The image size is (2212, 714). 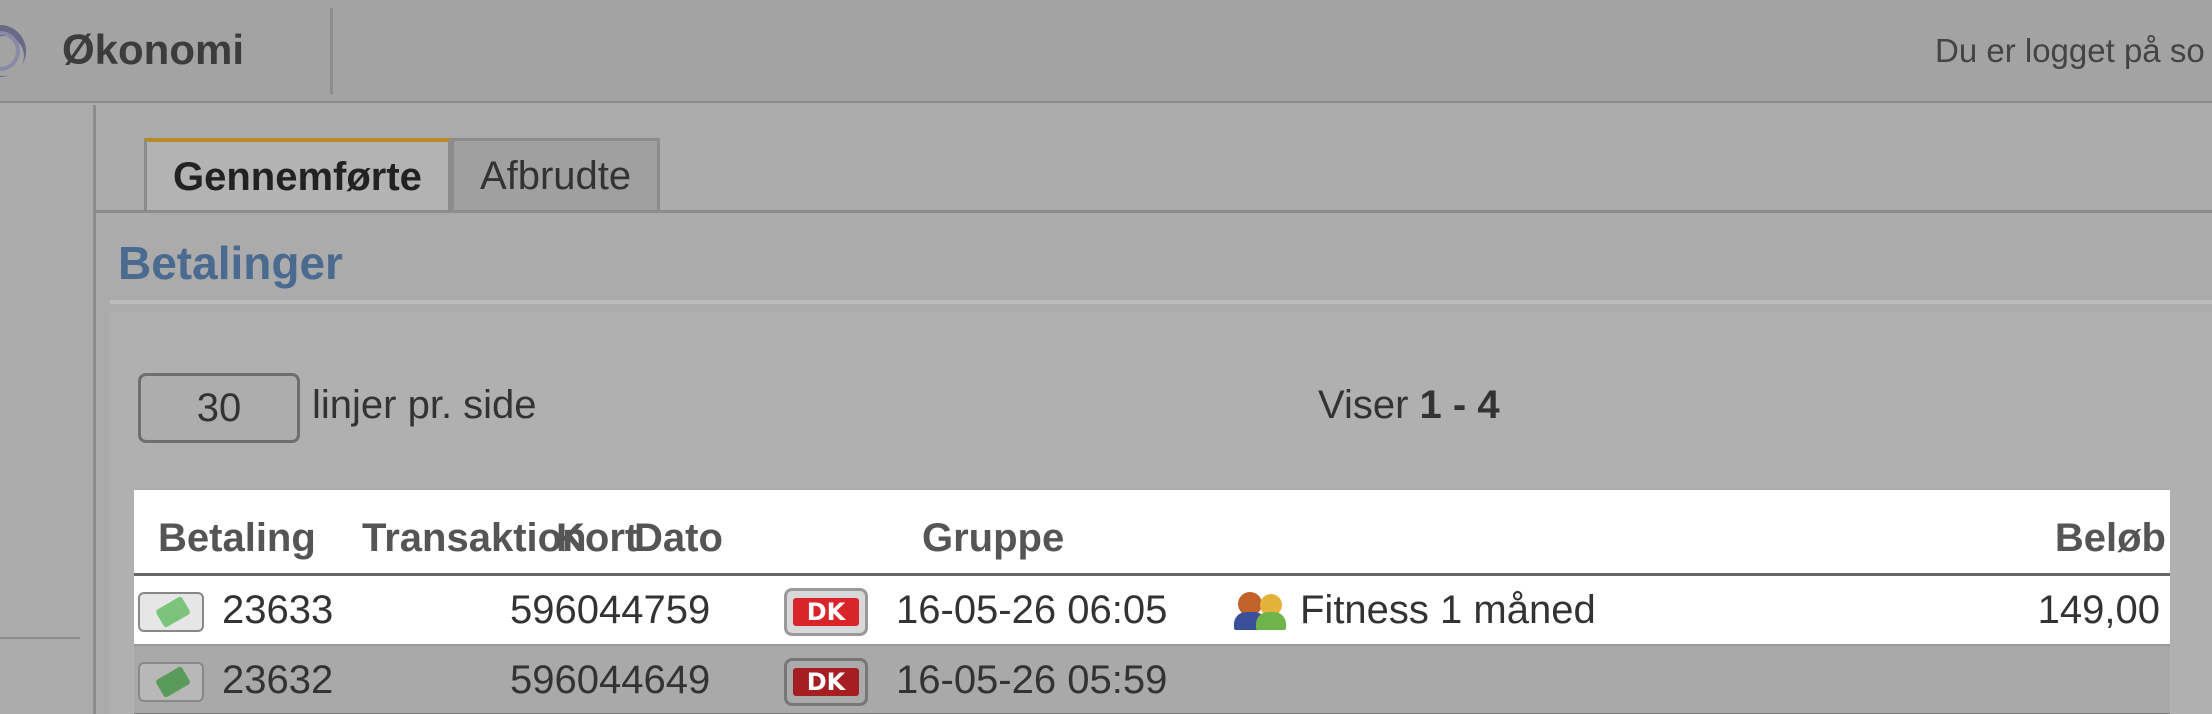 What do you see at coordinates (1363, 405) in the screenshot?
I see `viser-label: Viser` at bounding box center [1363, 405].